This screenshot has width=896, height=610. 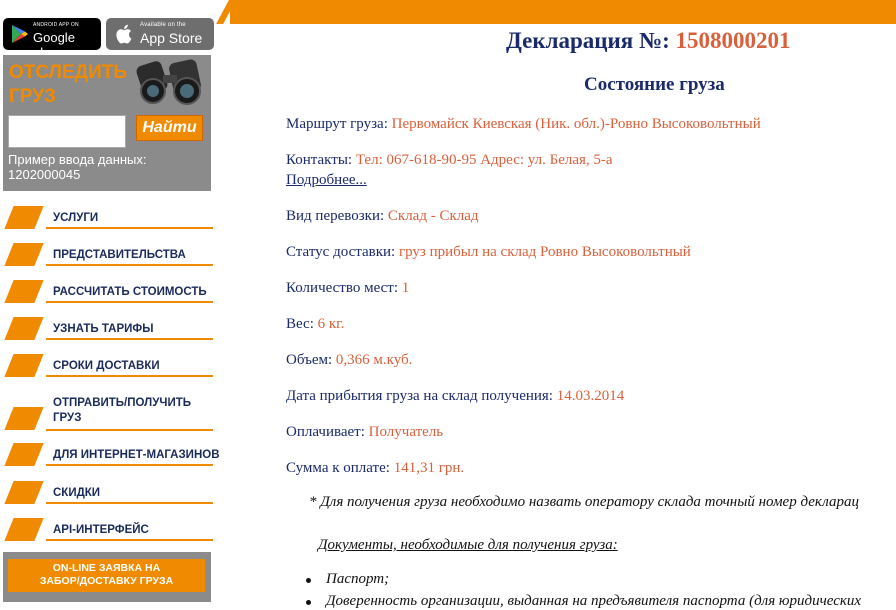 I want to click on weight-value: 6 кг., so click(x=331, y=324).